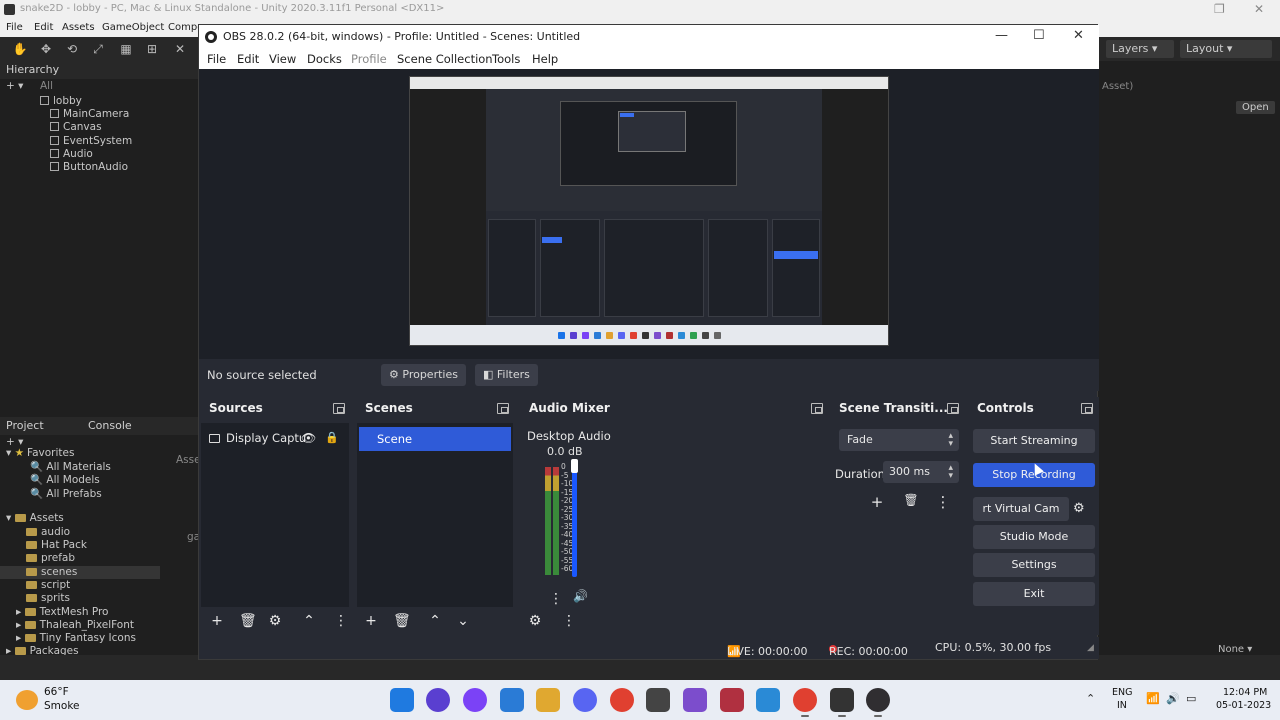  Describe the element at coordinates (649, 211) in the screenshot. I see `program-preview` at that location.